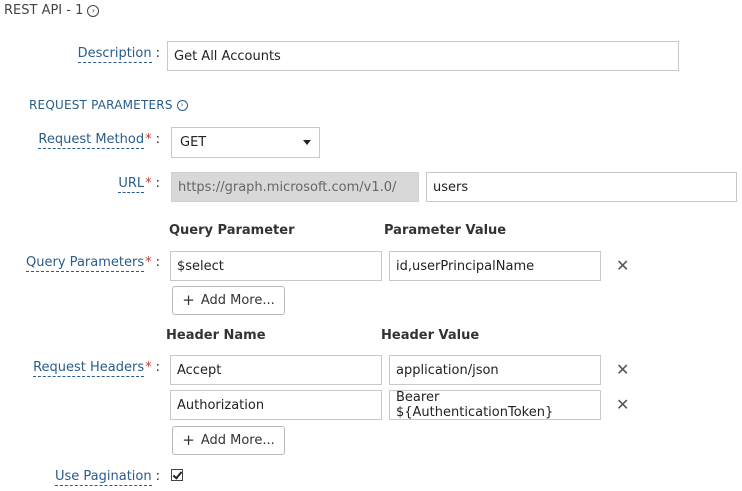  Describe the element at coordinates (96, 368) in the screenshot. I see `request-headers-label: Request Headers*:` at that location.